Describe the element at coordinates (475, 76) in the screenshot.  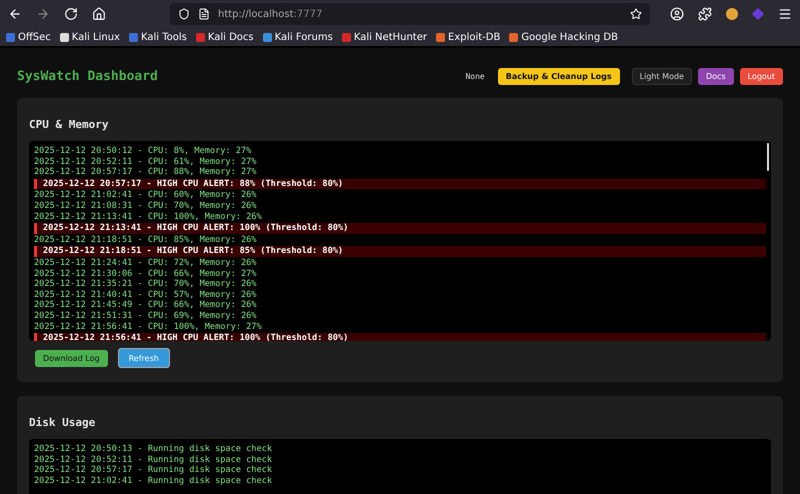
I see `status-text: None` at that location.